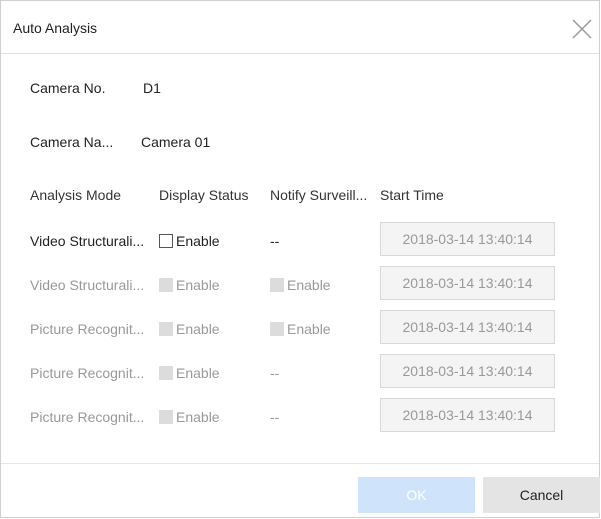 The image size is (601, 519). I want to click on dialog-title: Auto Analysis, so click(55, 28).